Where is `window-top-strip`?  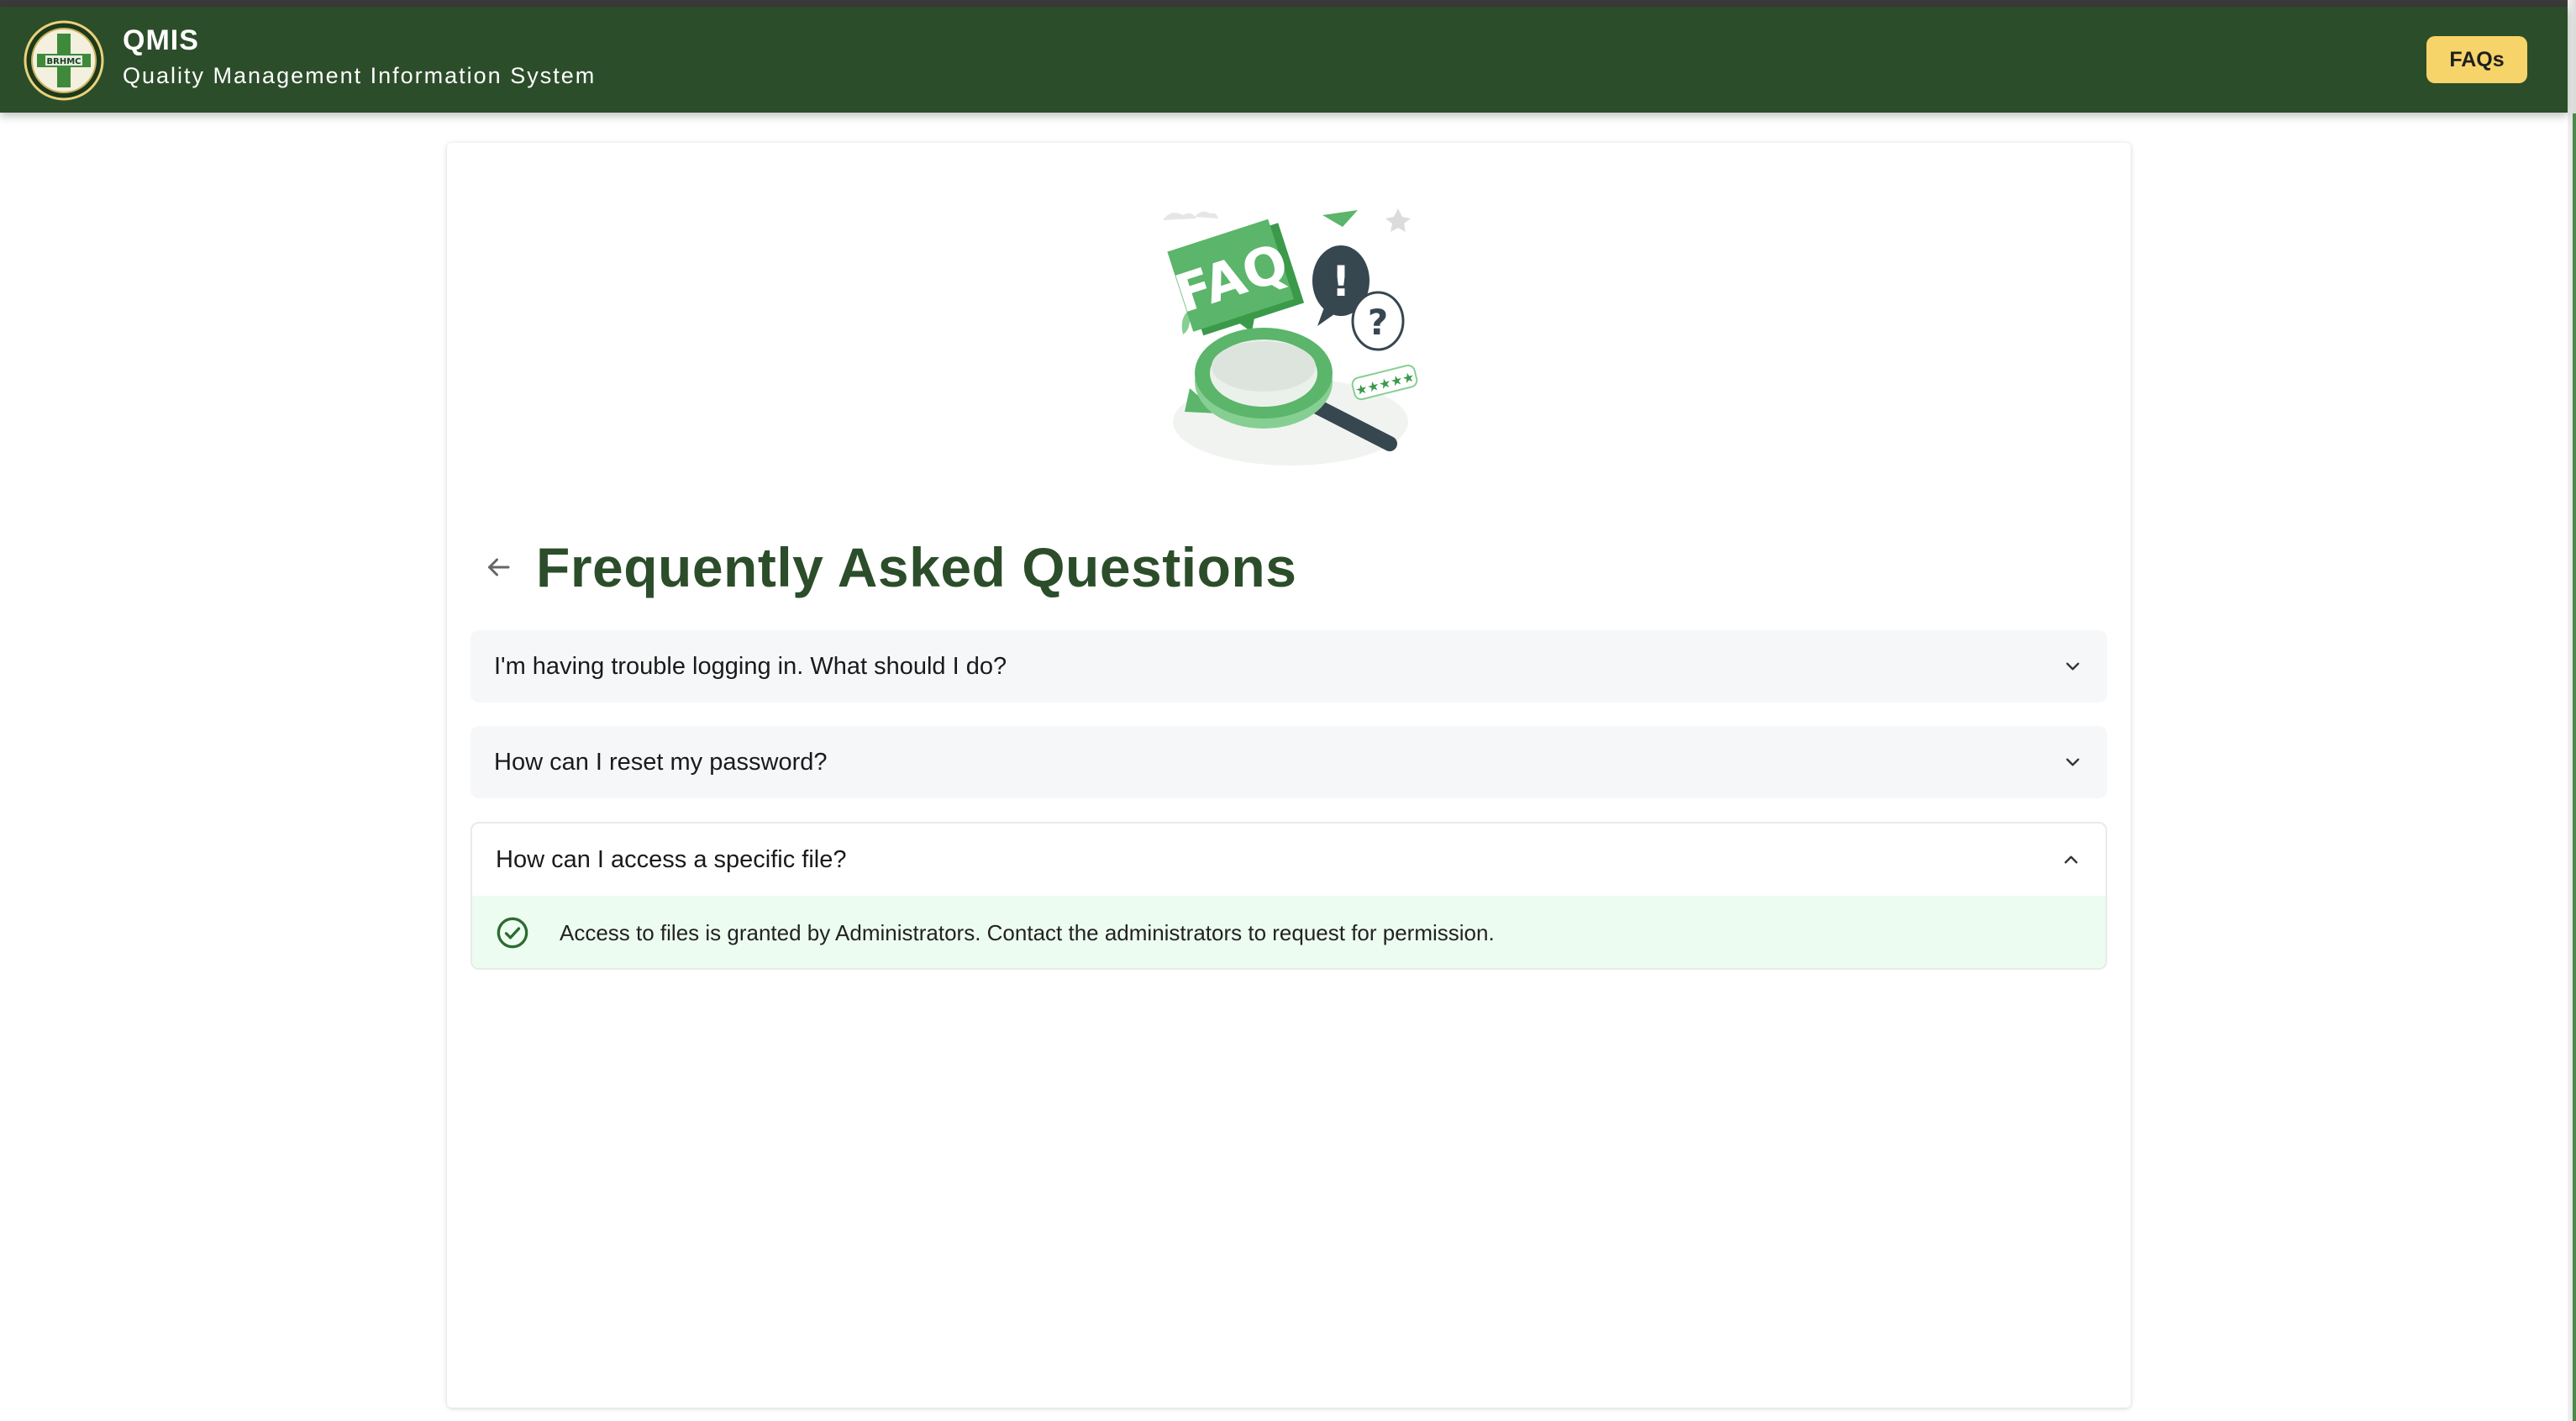 window-top-strip is located at coordinates (1288, 3).